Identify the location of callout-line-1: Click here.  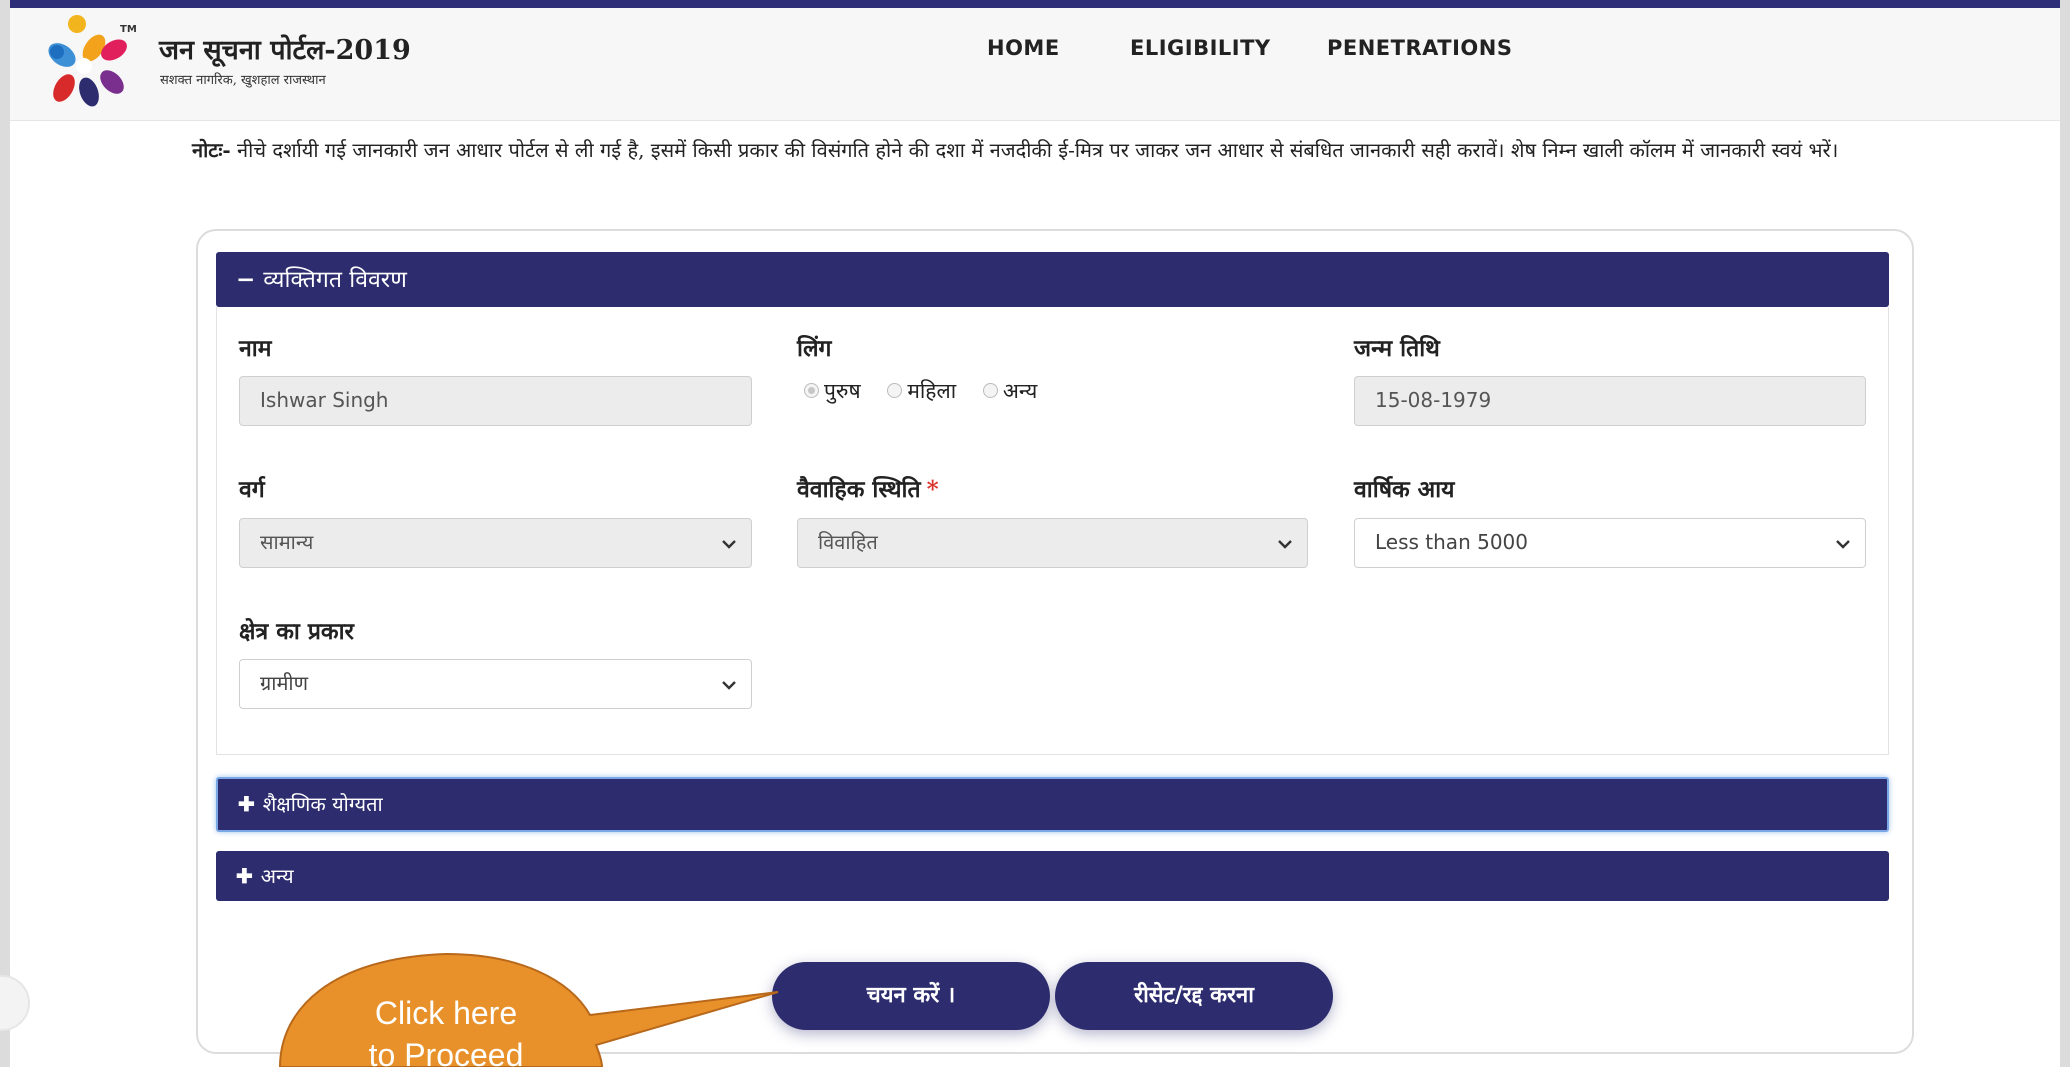
(446, 1013).